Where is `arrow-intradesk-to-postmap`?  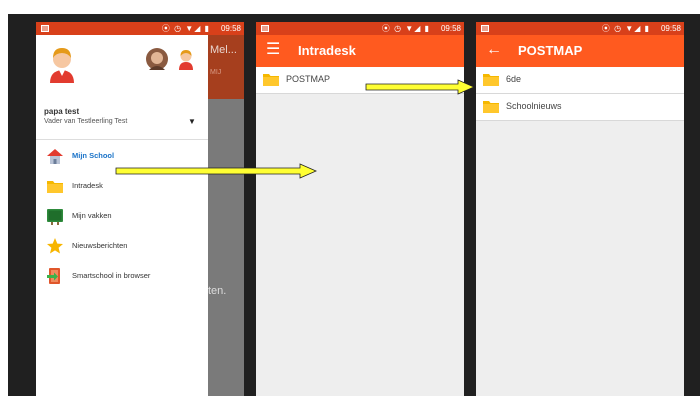 arrow-intradesk-to-postmap is located at coordinates (216, 171).